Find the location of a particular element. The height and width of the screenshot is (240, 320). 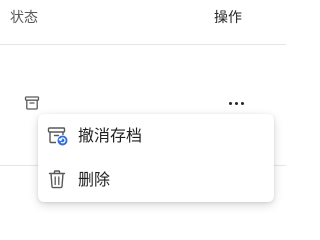

menu-item-unarchive: 撤消存档 is located at coordinates (156, 136).